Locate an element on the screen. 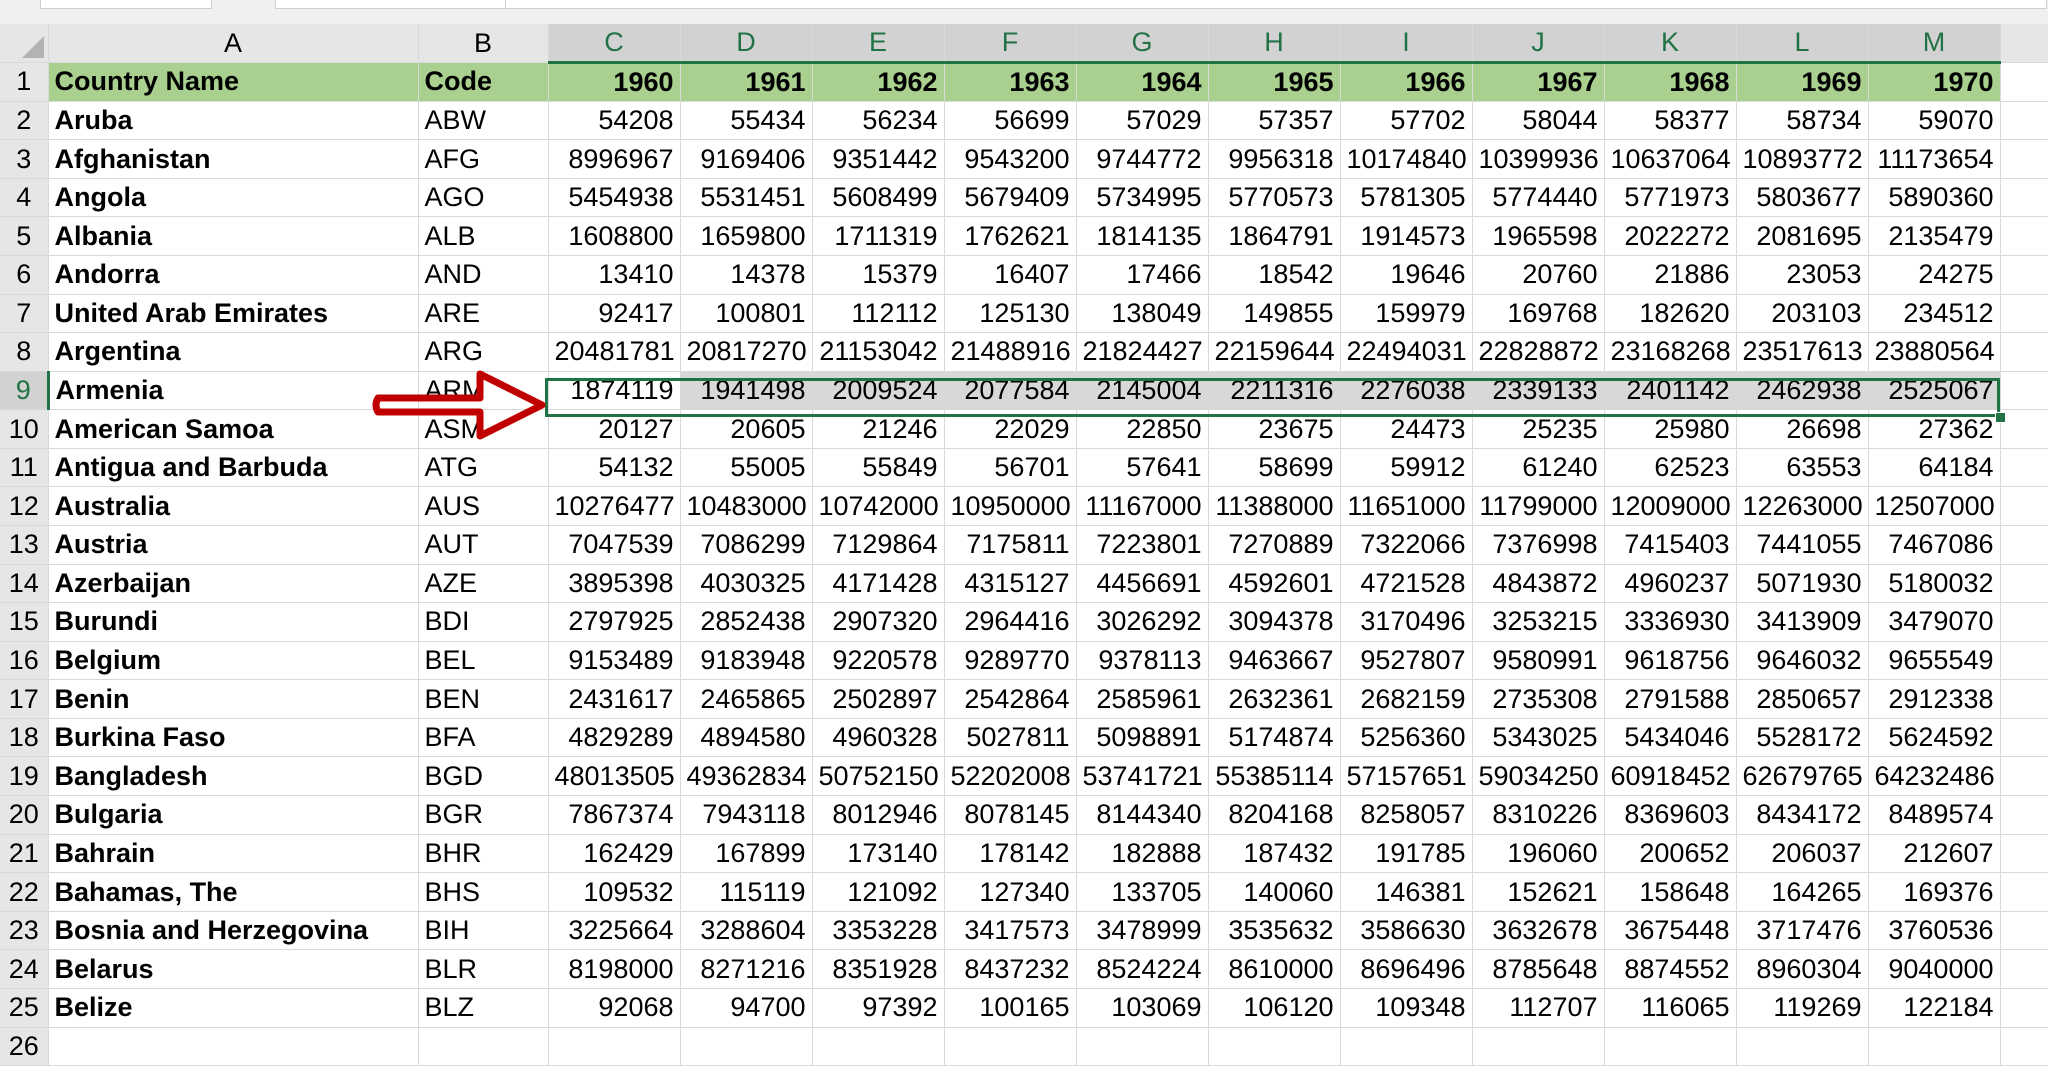 This screenshot has height=1078, width=2048. country-name-cell: Azerbaijan is located at coordinates (233, 584).